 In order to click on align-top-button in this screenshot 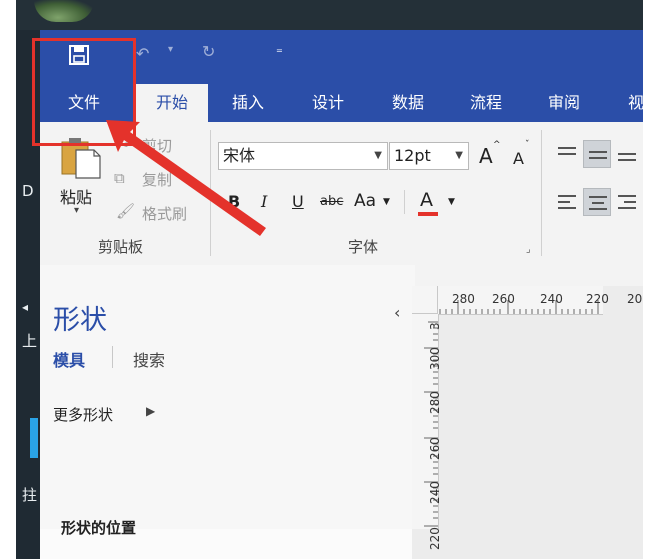, I will do `click(567, 154)`.